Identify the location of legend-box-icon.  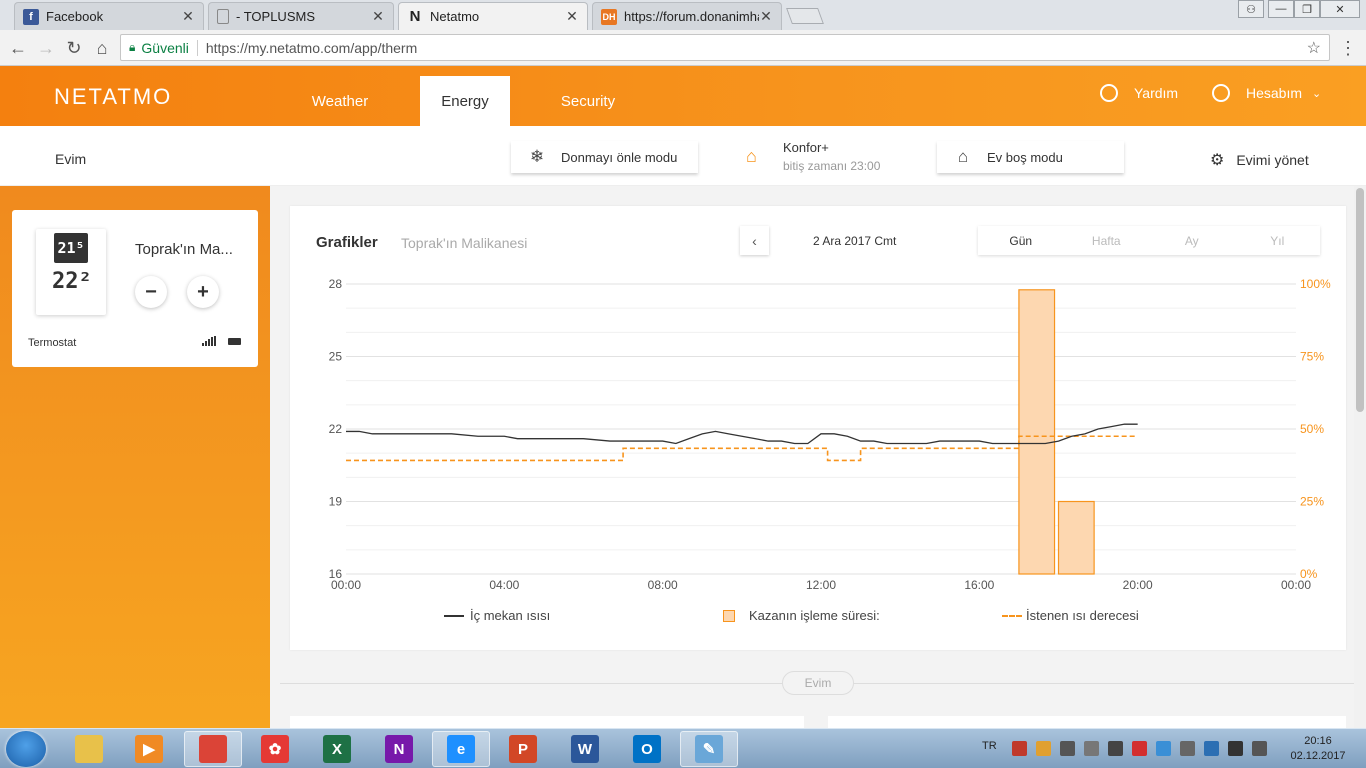
(729, 615).